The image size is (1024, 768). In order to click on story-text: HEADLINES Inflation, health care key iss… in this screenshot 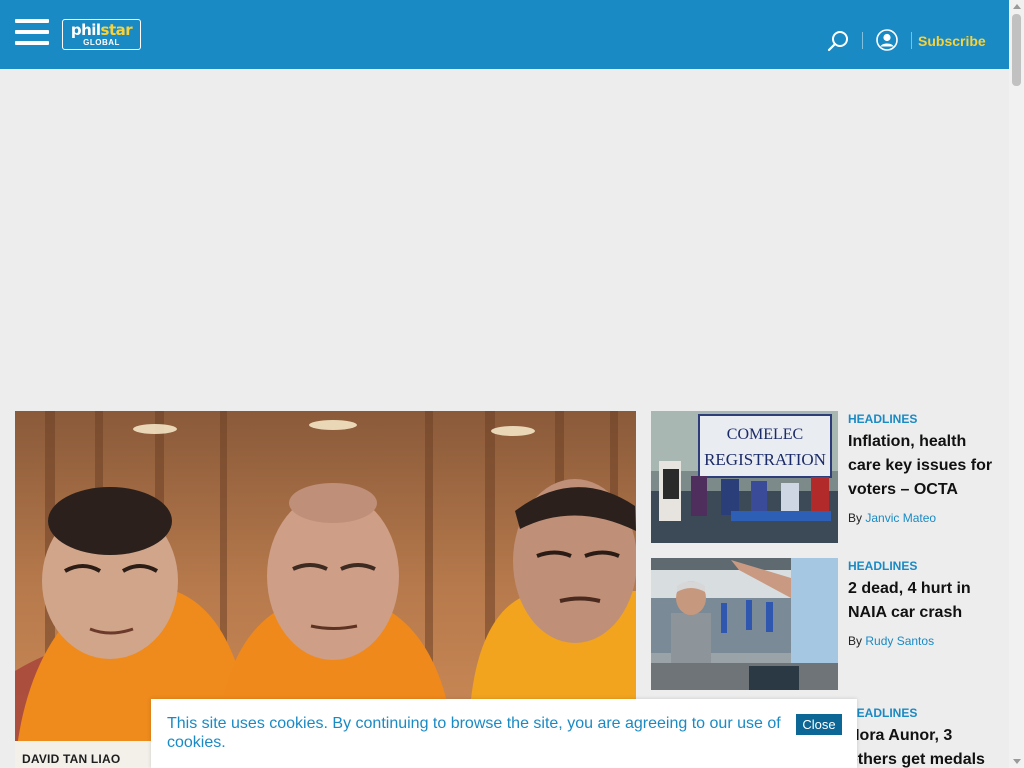, I will do `click(920, 468)`.